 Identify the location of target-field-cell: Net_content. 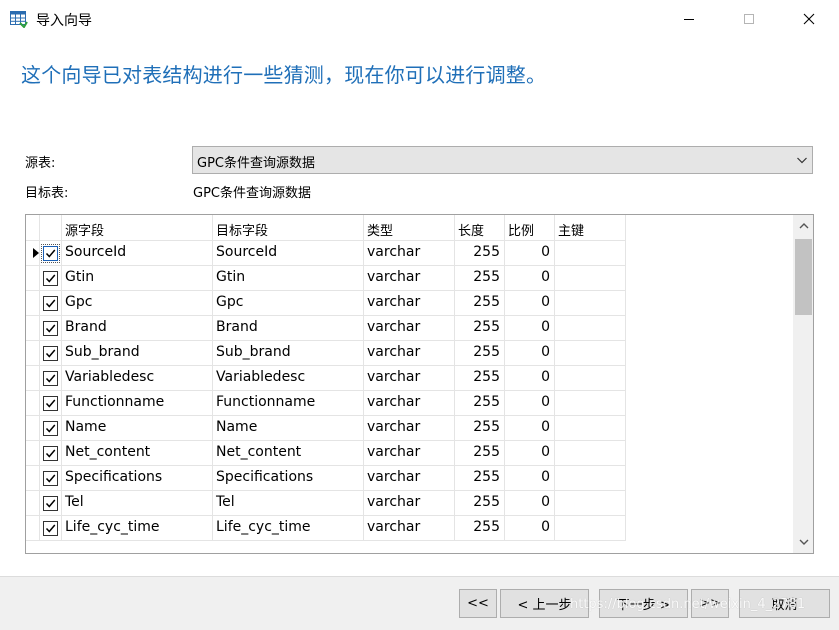
(288, 453).